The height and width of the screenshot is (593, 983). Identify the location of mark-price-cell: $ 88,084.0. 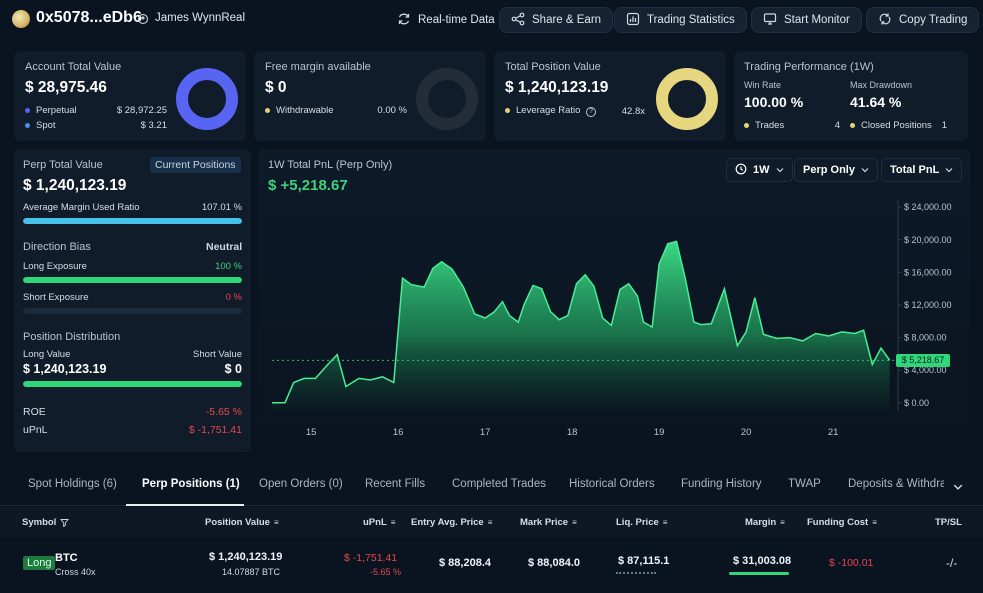
(554, 563).